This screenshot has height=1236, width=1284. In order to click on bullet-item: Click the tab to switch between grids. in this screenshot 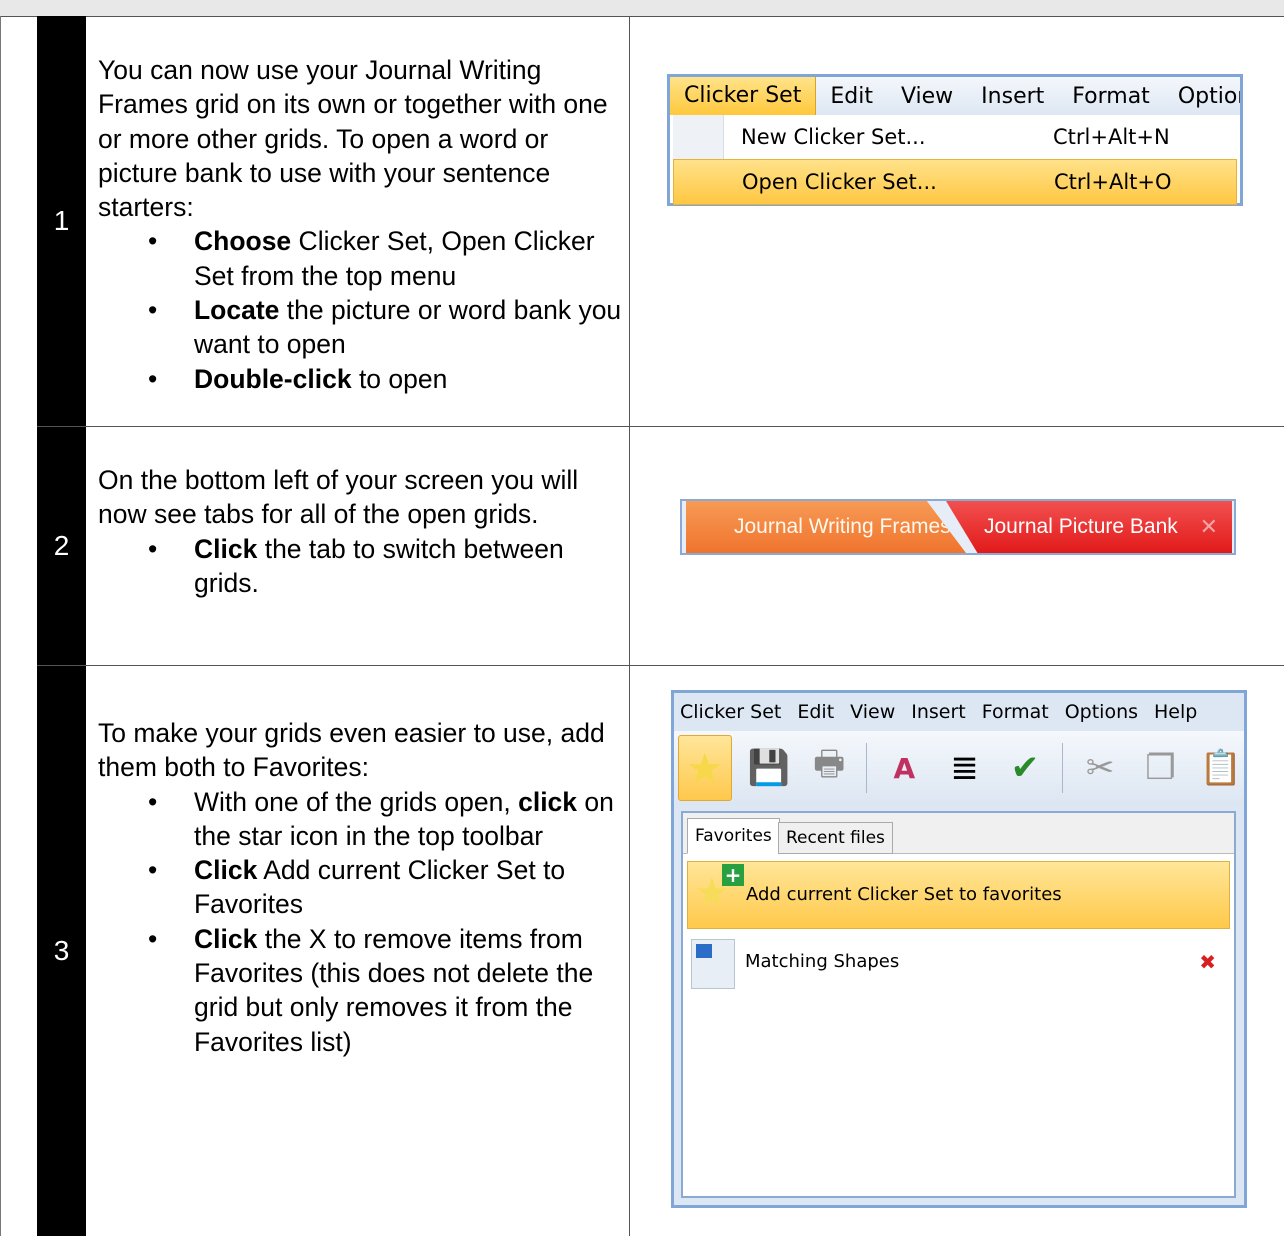, I will do `click(388, 566)`.